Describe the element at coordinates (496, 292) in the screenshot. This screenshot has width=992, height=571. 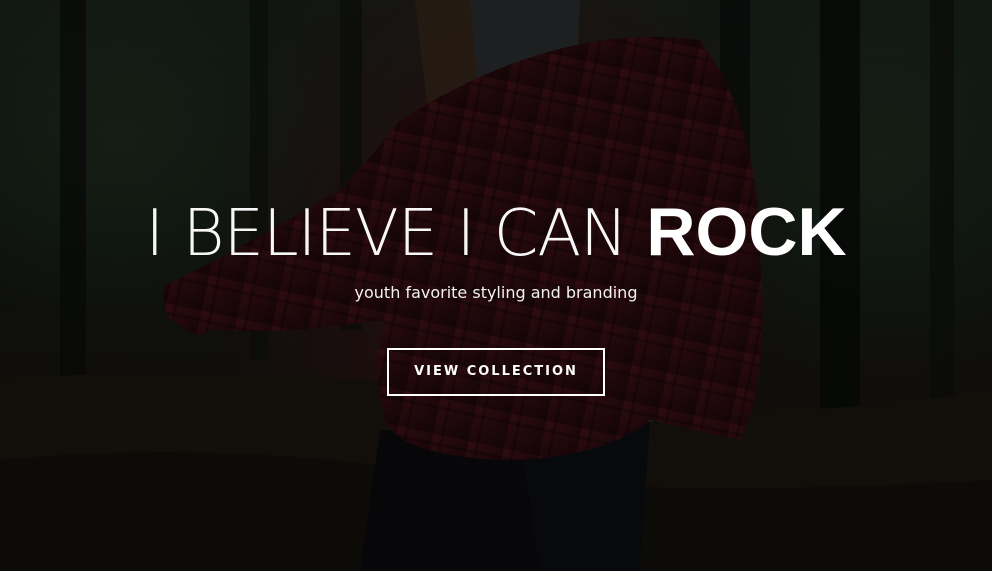
I see `hero-subtitle: youth favorite styling and branding` at that location.